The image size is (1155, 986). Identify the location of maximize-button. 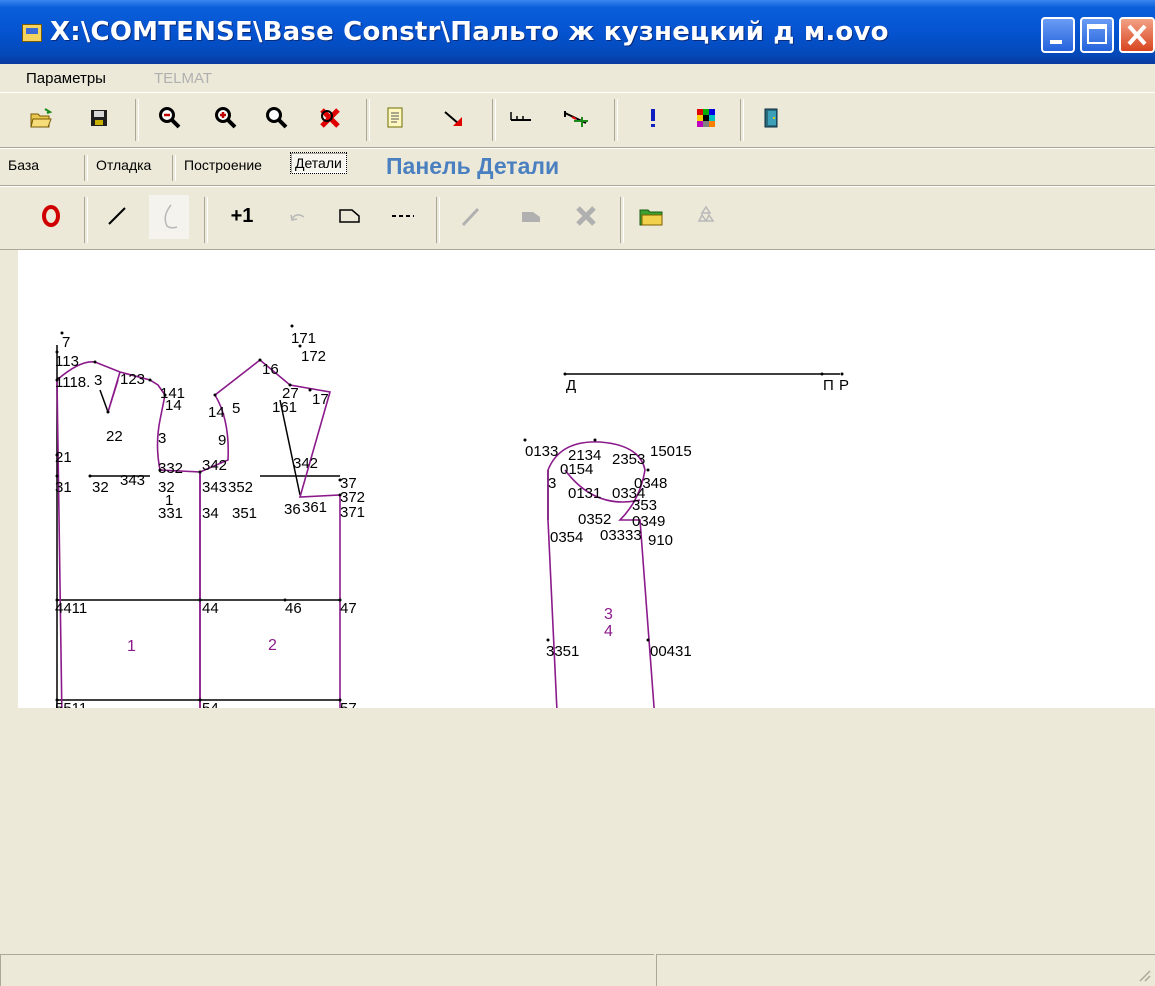
(1097, 35).